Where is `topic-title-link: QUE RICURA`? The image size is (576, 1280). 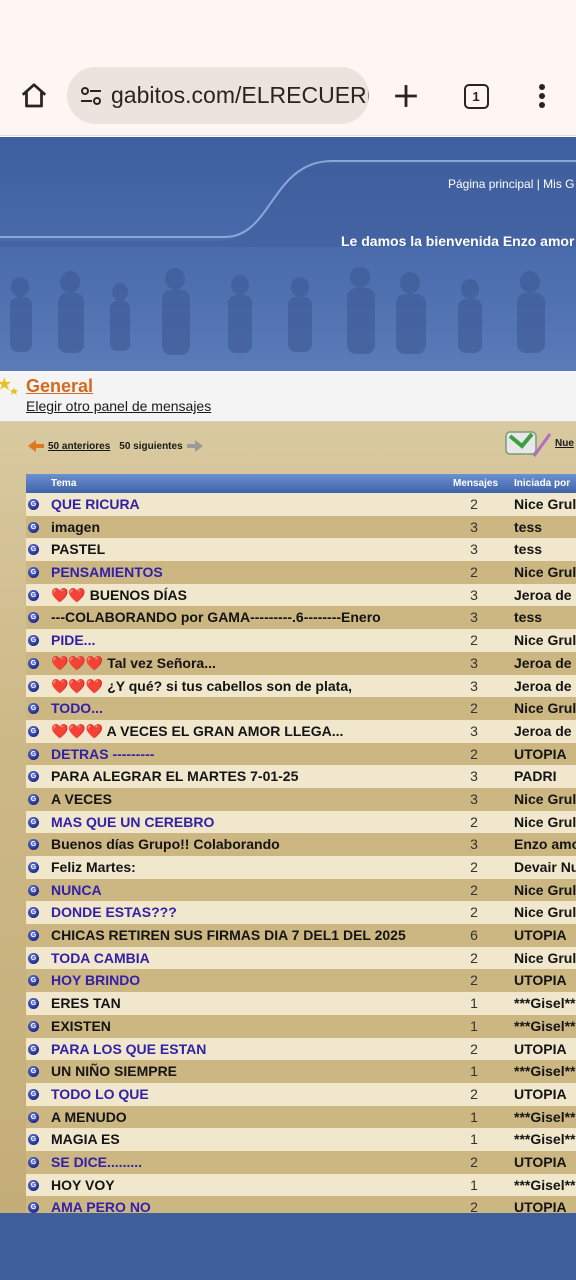
topic-title-link: QUE RICURA is located at coordinates (95, 504).